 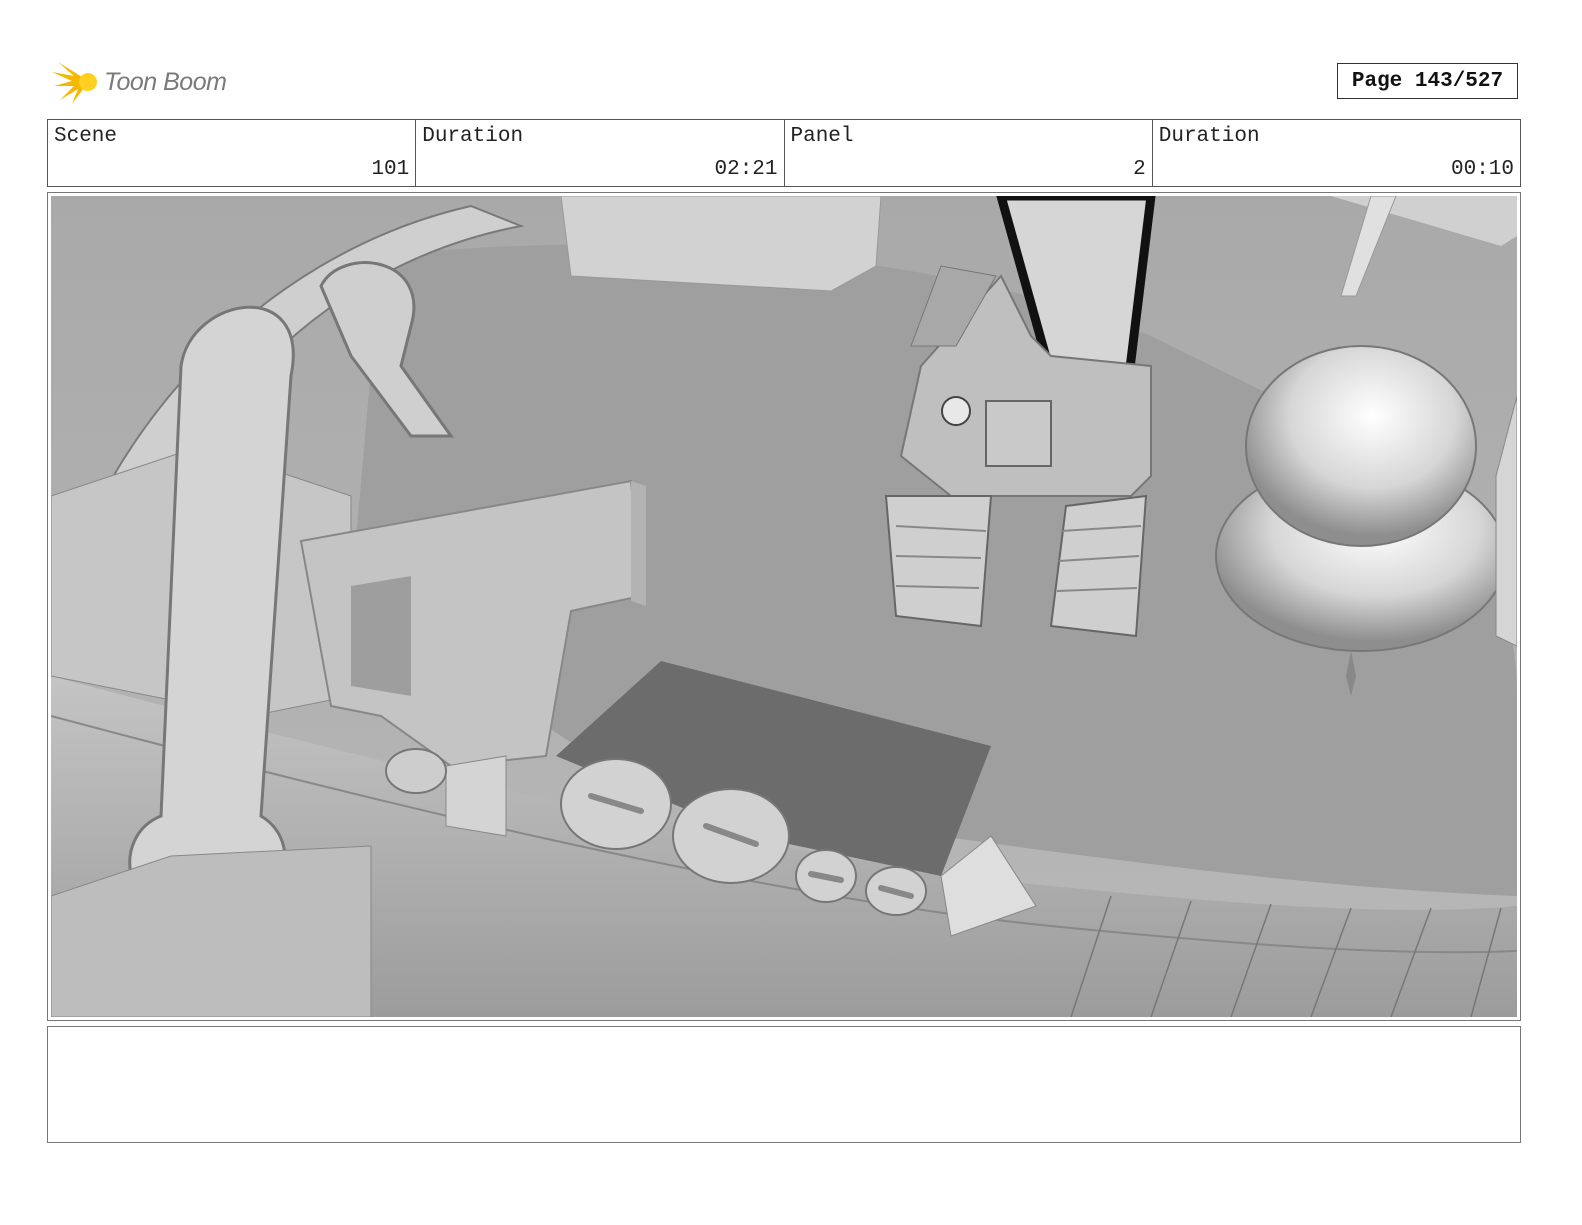 What do you see at coordinates (232, 153) in the screenshot?
I see `scene-cell: Scene 101` at bounding box center [232, 153].